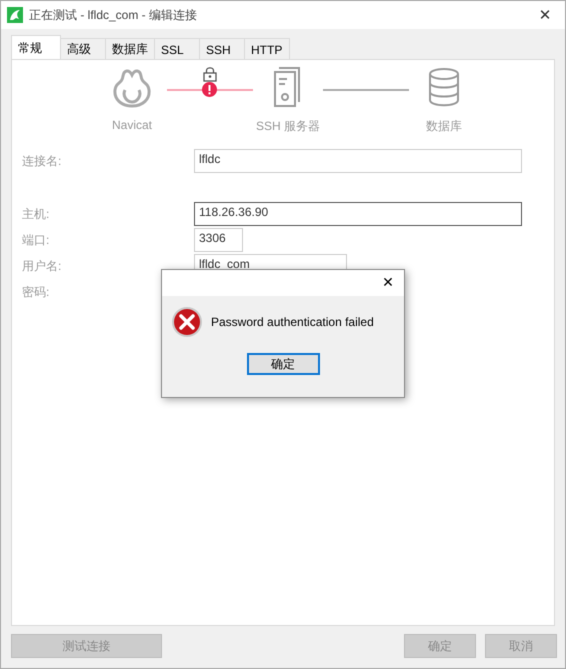 The image size is (566, 669). What do you see at coordinates (288, 126) in the screenshot?
I see `node-label: SSH 服务器` at bounding box center [288, 126].